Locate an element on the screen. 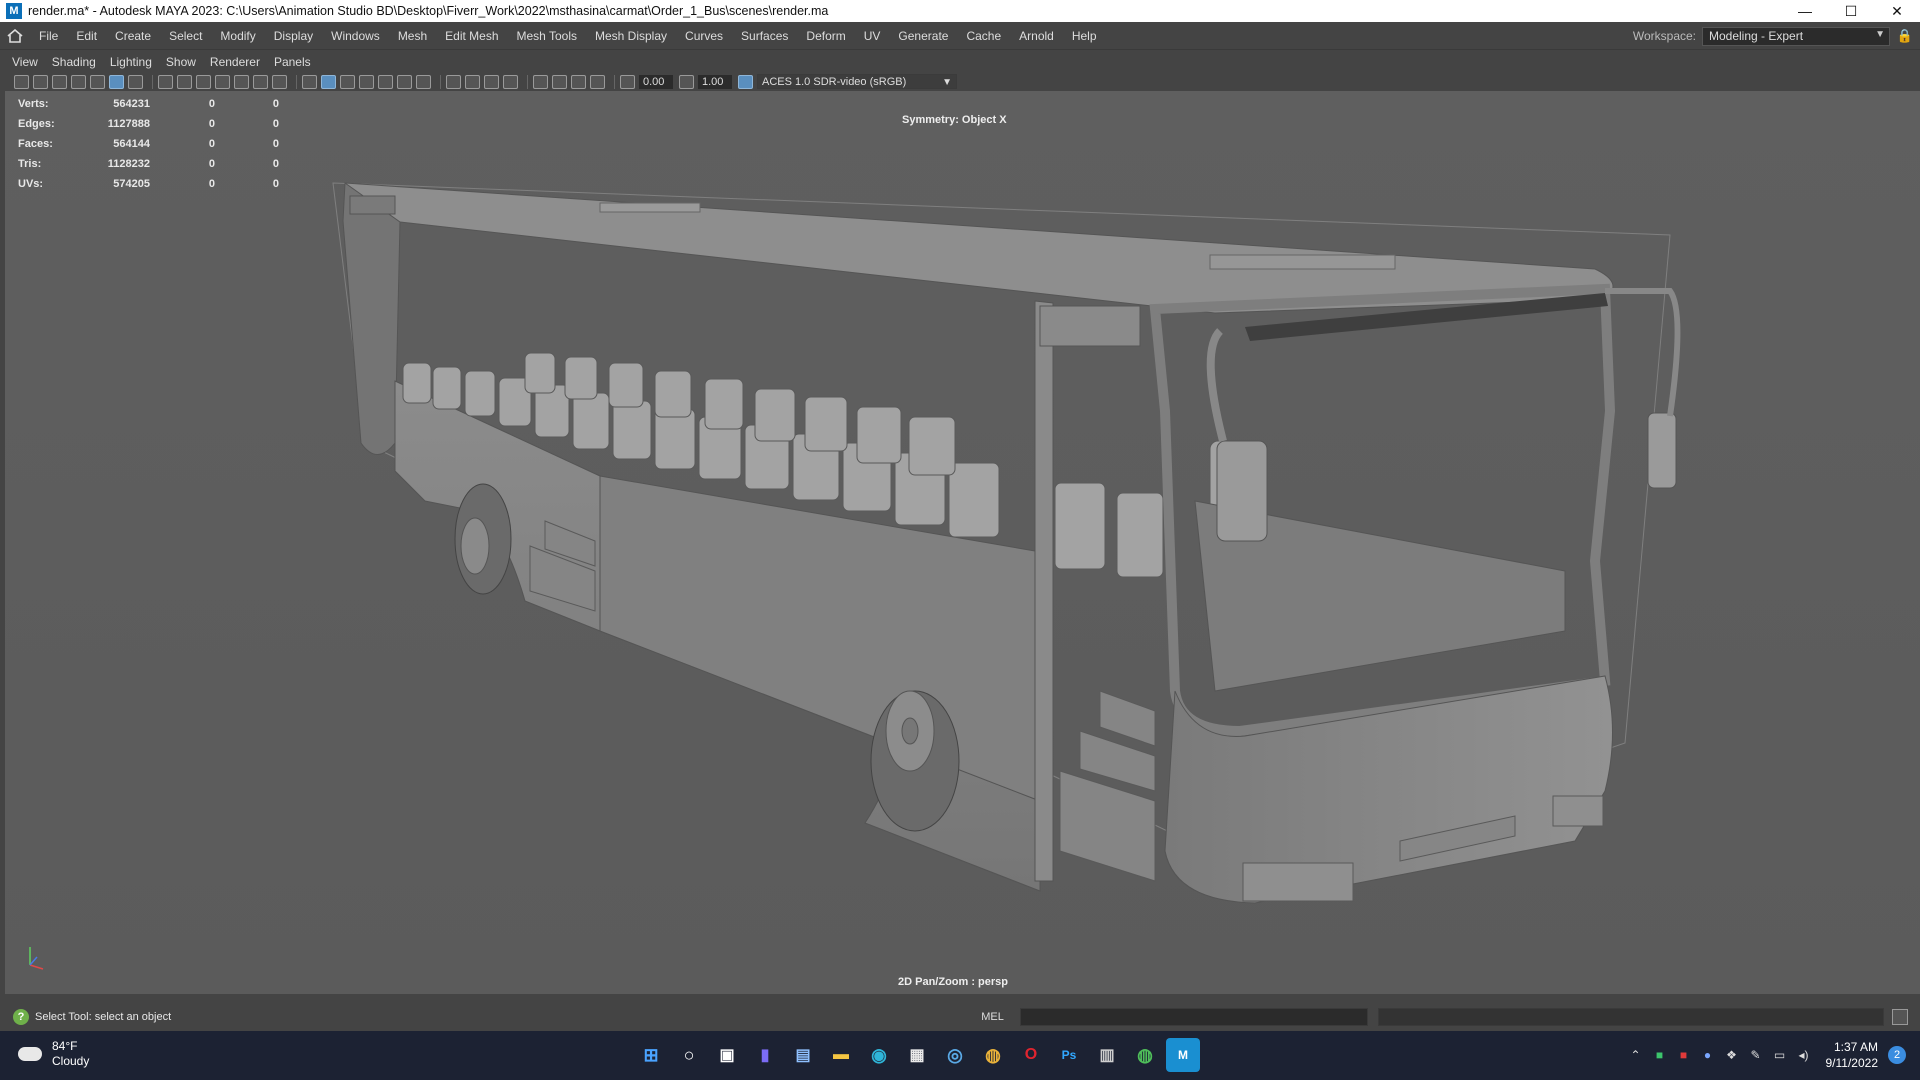 The image size is (1920, 1080). shadows-icon is located at coordinates (423, 81).